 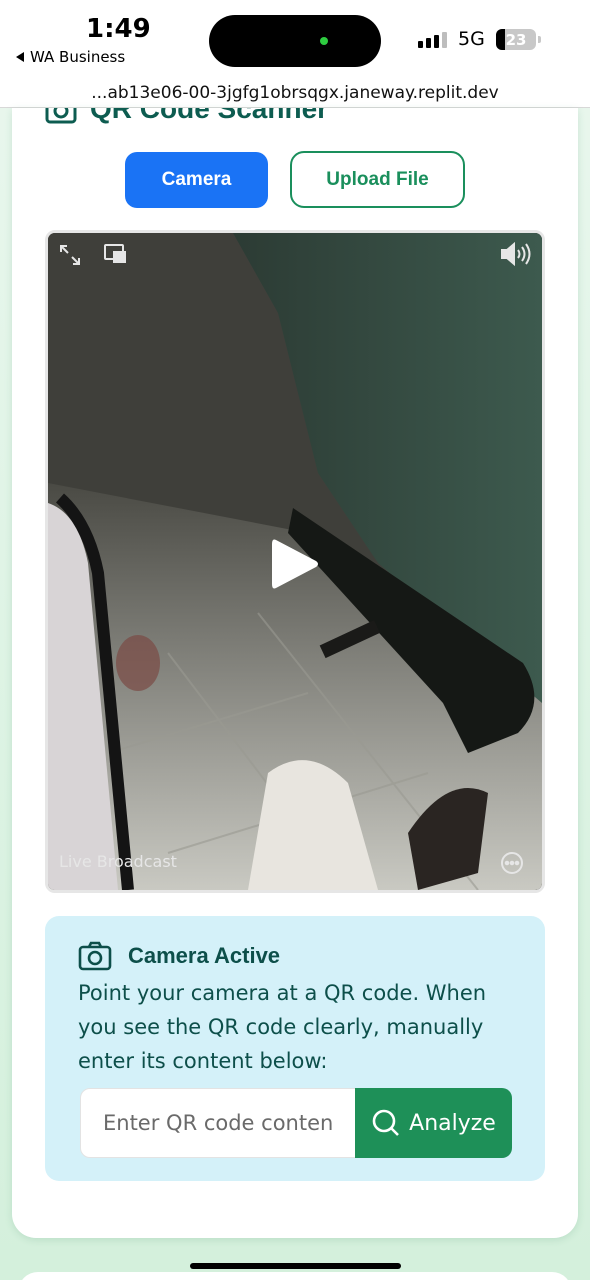 What do you see at coordinates (70, 255) in the screenshot?
I see `expand-icon` at bounding box center [70, 255].